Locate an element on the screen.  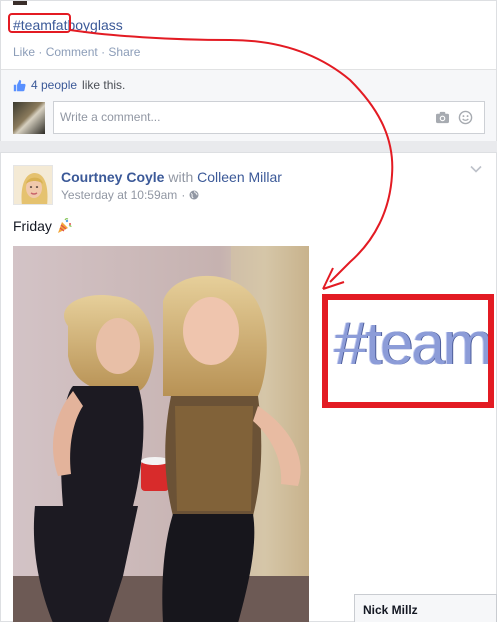
with-text: with is located at coordinates (181, 177).